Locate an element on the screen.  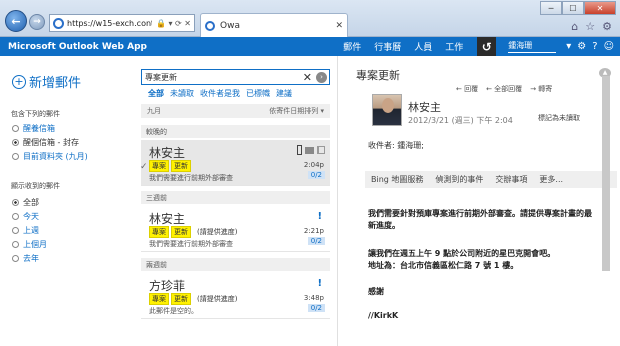
forward-arrow-icon: → is located at coordinates (37, 22).